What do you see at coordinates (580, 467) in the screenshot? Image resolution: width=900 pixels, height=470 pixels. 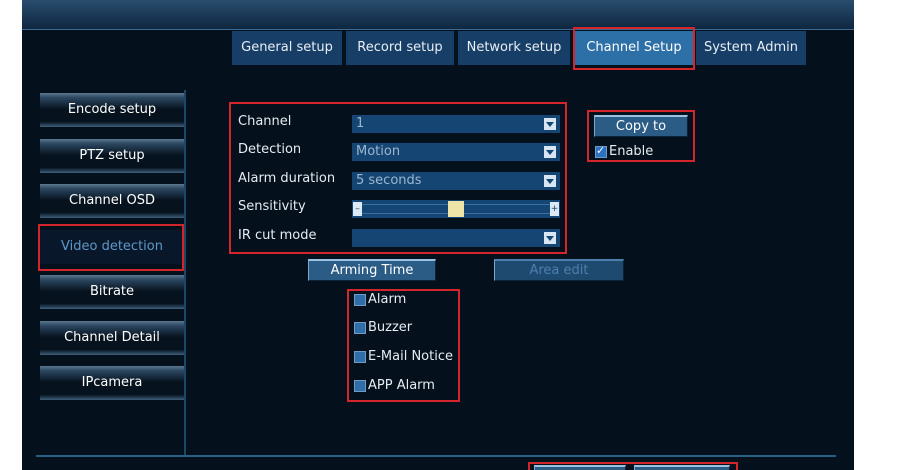 I see `bottom-button-left` at bounding box center [580, 467].